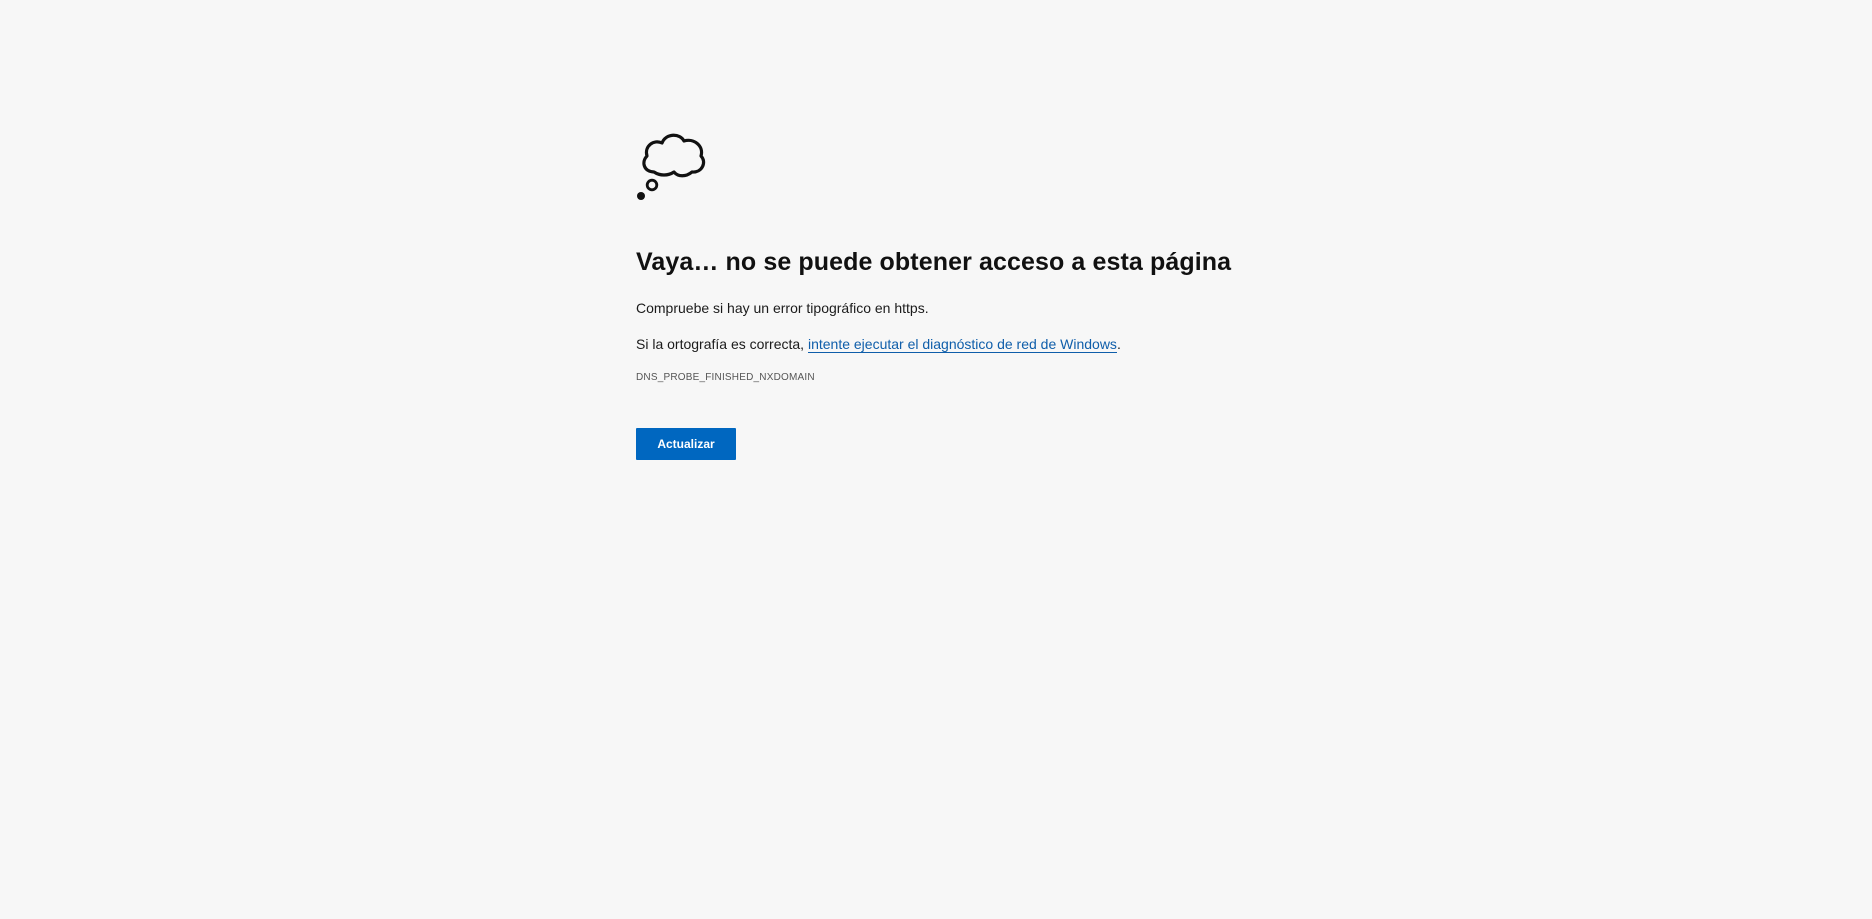 This screenshot has width=1872, height=919. What do you see at coordinates (722, 344) in the screenshot?
I see `diagnostic-hint-prefix: Si la ortografía es correcta,` at bounding box center [722, 344].